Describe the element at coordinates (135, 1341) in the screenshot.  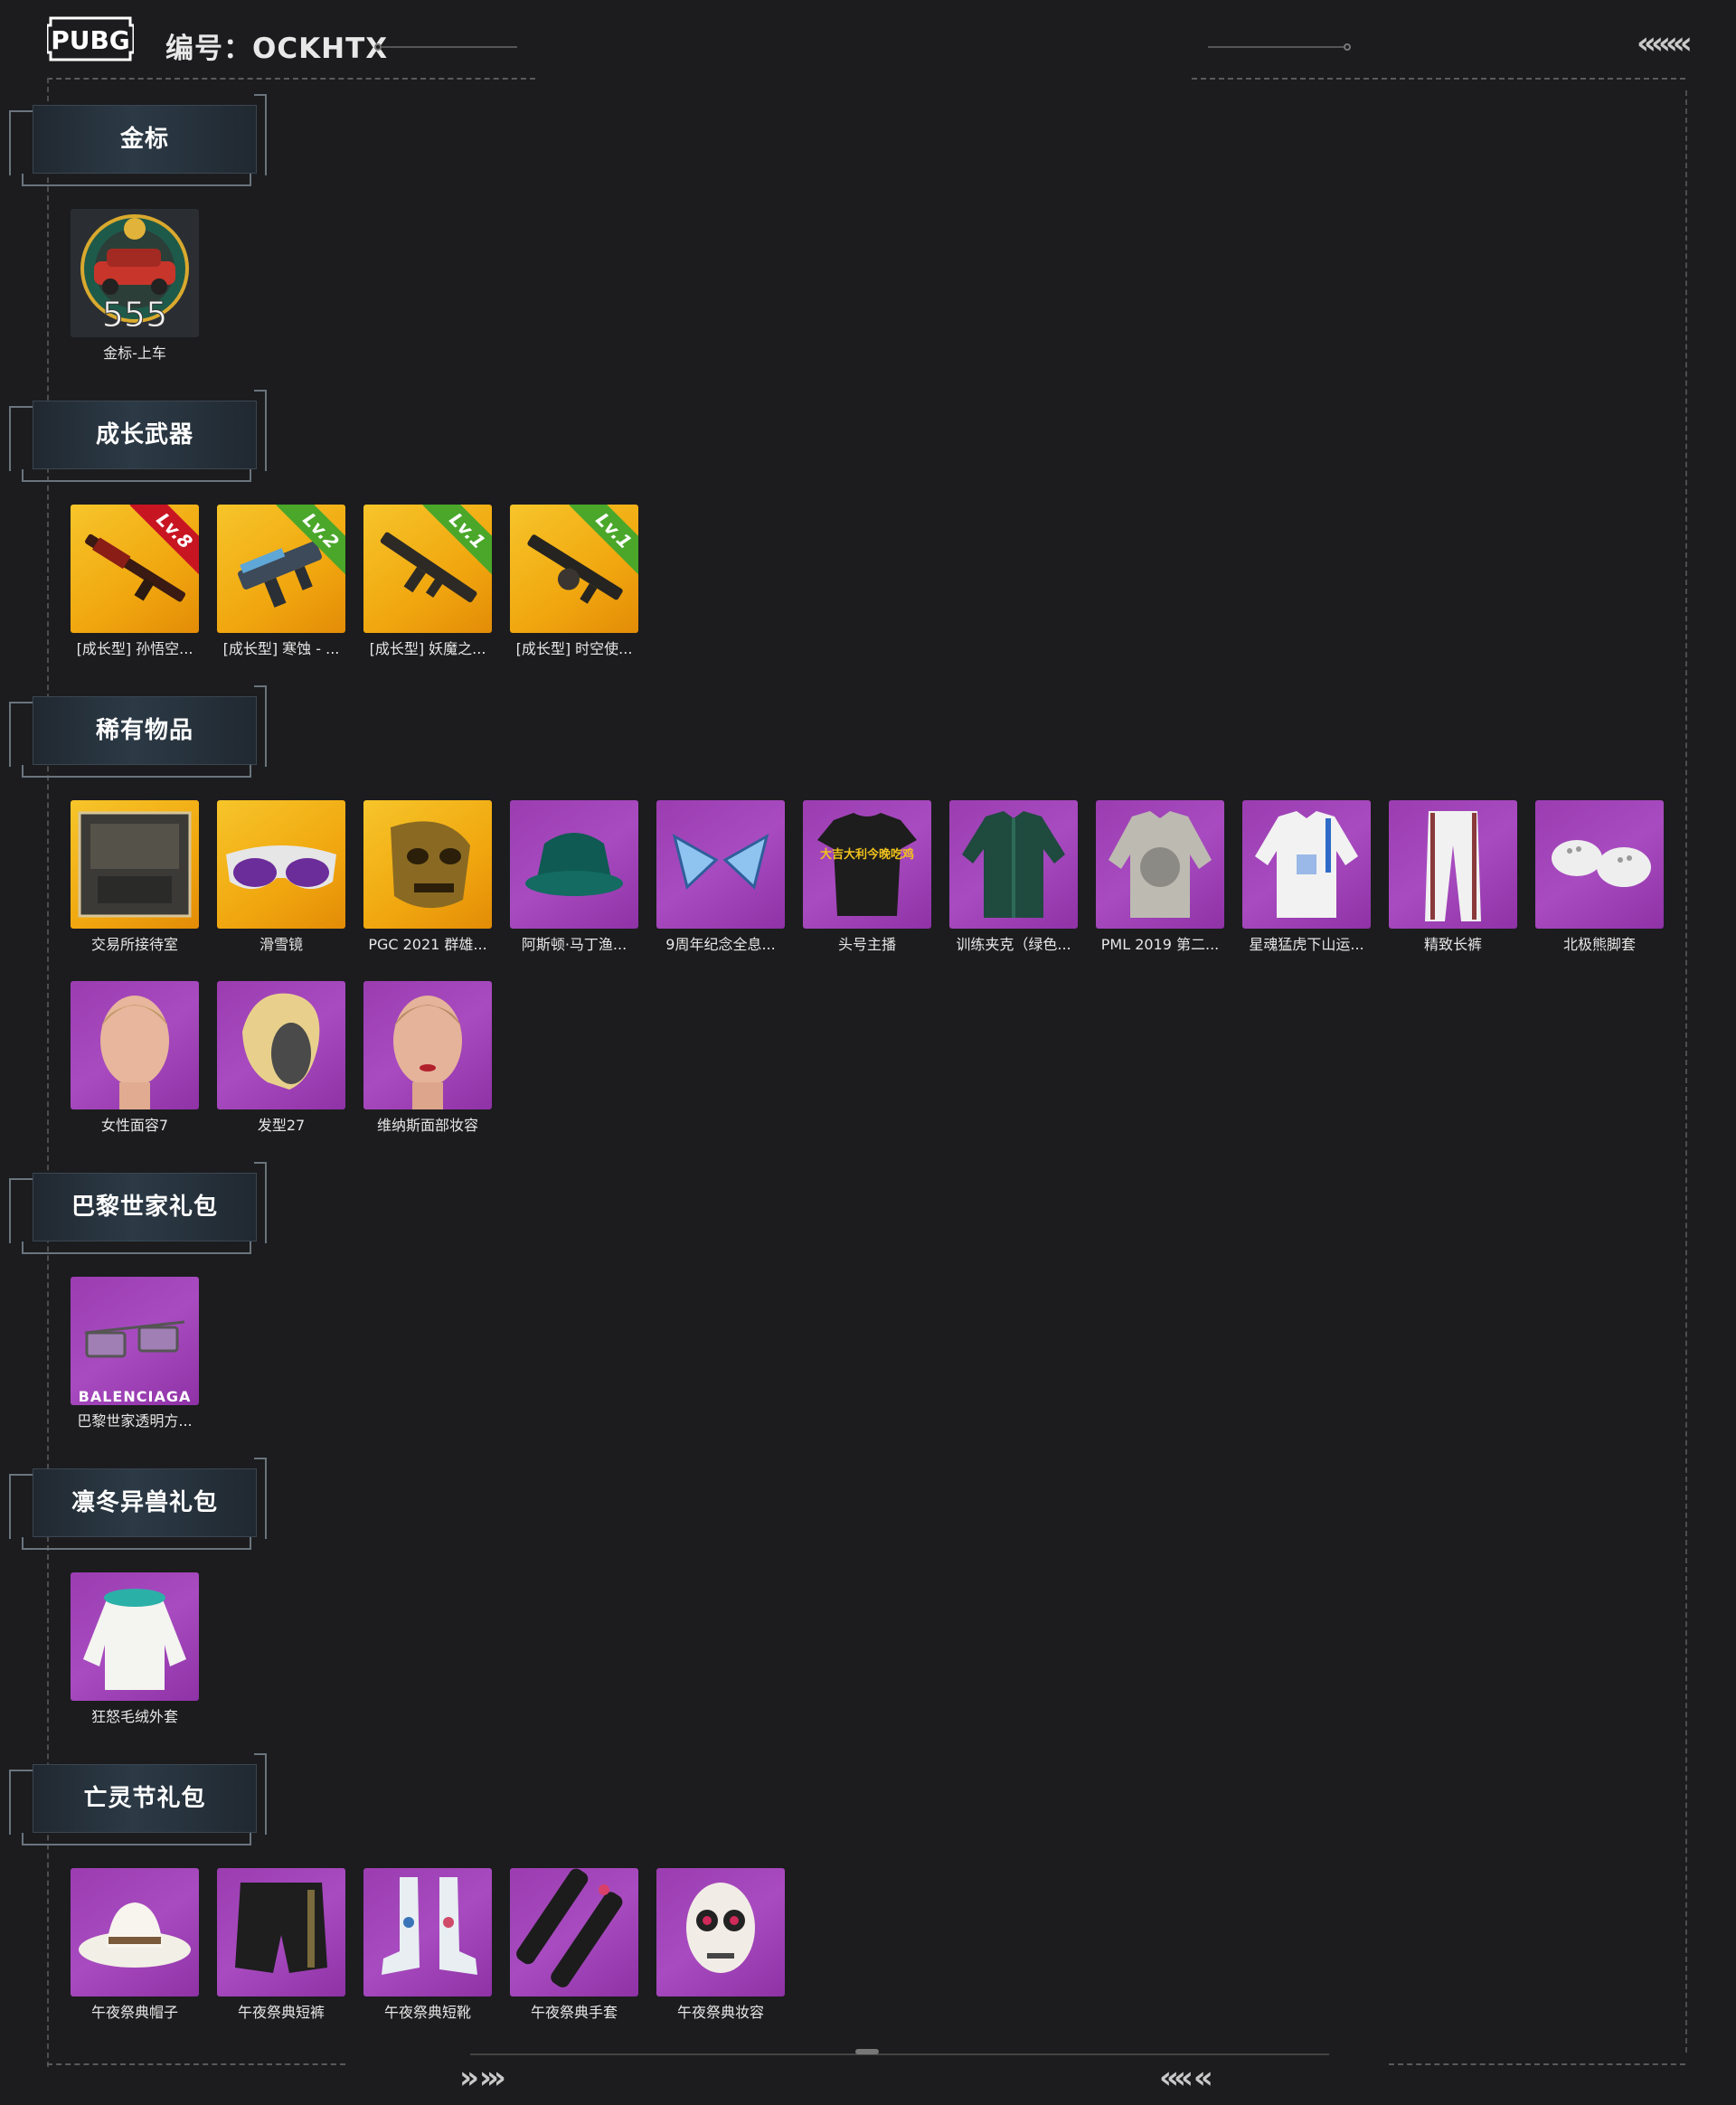
I see `item-thumbnail: BALENCIAGA` at that location.